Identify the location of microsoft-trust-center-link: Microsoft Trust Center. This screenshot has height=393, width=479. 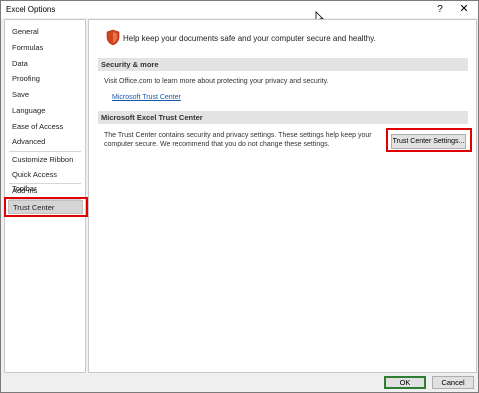
(146, 97).